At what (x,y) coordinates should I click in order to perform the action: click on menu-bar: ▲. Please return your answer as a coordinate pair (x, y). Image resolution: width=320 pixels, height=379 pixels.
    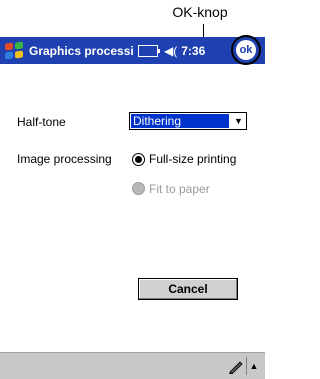
    Looking at the image, I should click on (132, 365).